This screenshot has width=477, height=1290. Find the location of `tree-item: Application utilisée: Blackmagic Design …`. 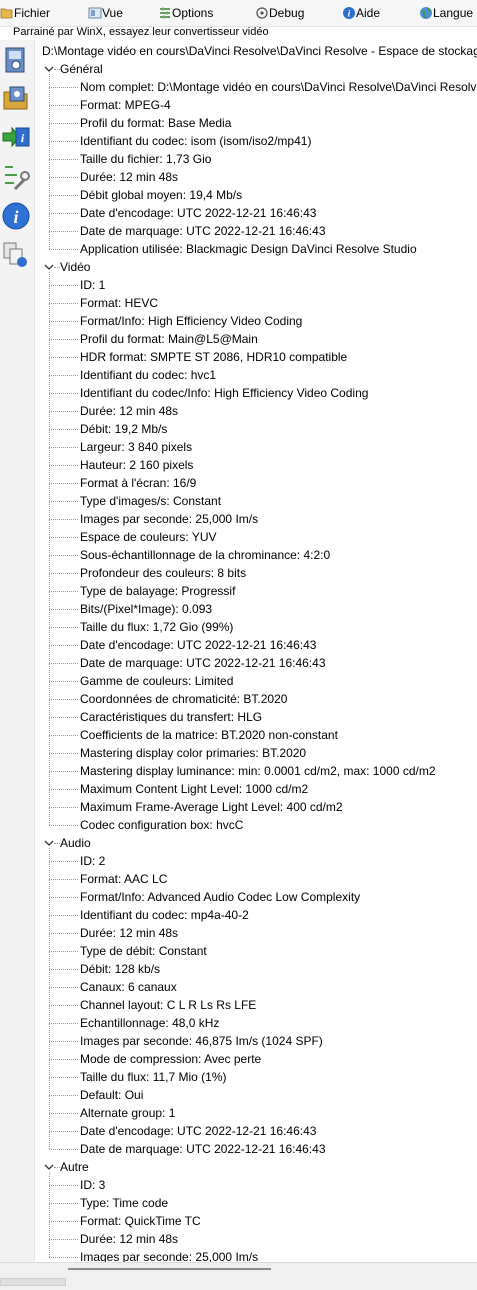

tree-item: Application utilisée: Blackmagic Design … is located at coordinates (248, 249).